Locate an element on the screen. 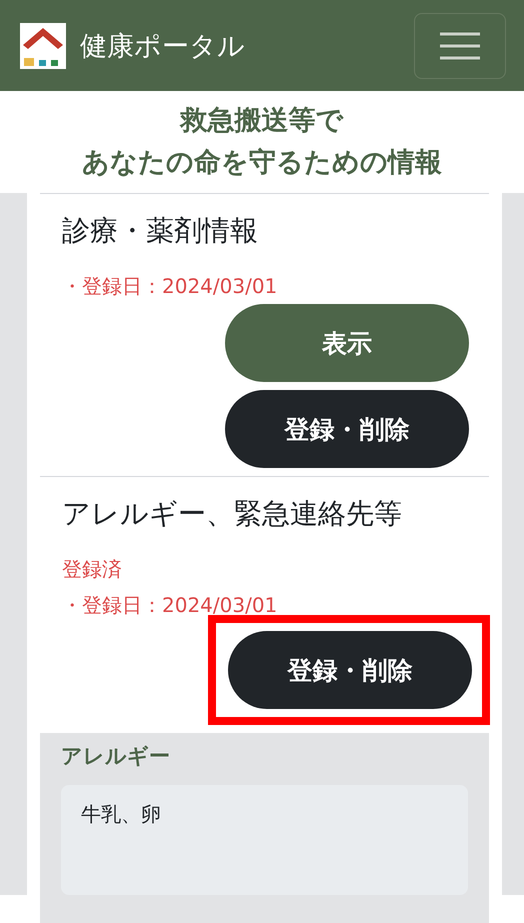 The image size is (524, 923). menu-icon is located at coordinates (460, 45).